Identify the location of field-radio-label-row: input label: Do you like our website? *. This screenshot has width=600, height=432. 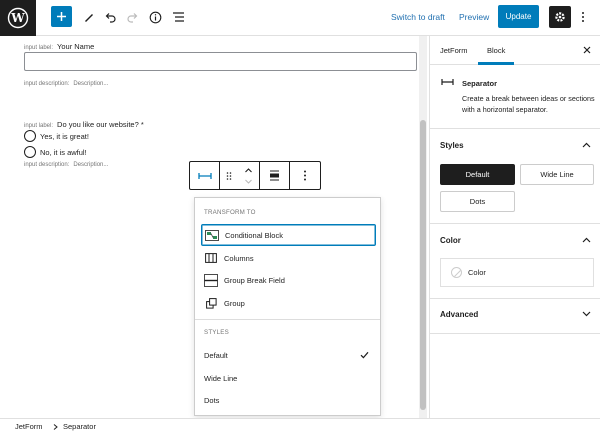
(84, 124).